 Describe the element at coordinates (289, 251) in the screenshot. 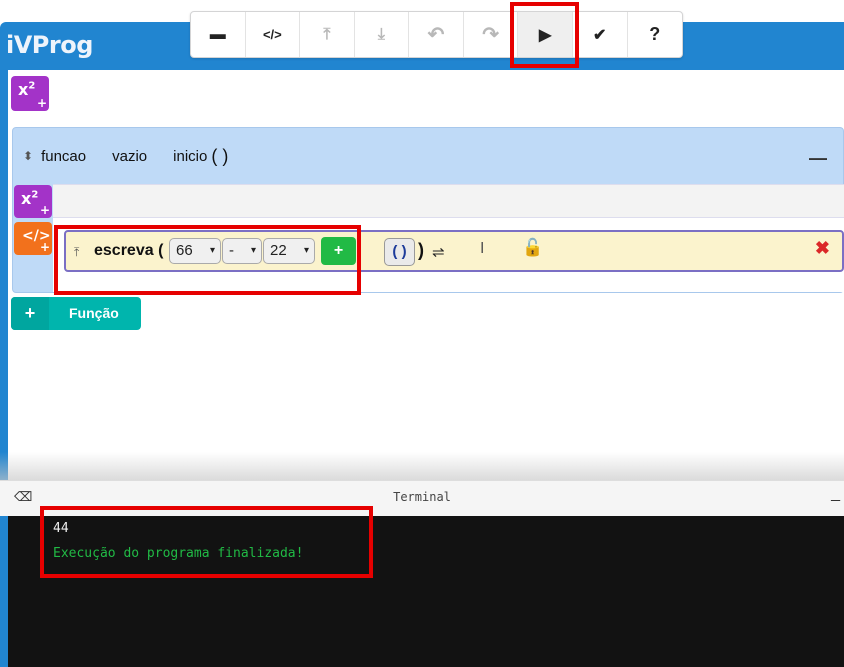

I see `operand2-select: 22 ▾` at that location.